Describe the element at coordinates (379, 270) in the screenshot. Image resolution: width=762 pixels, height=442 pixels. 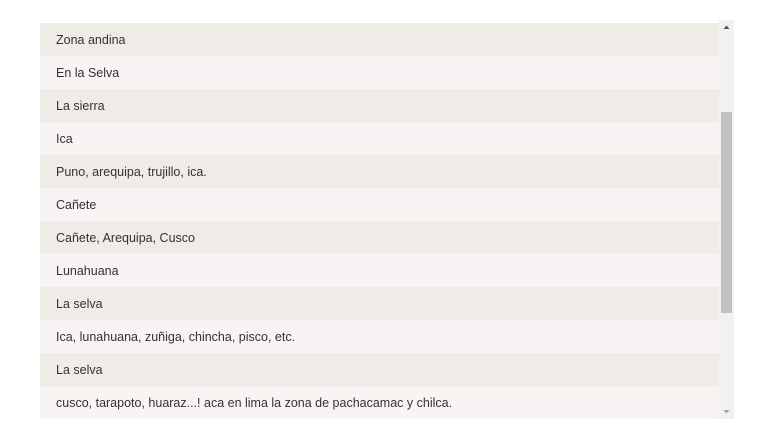
I see `list-item: Lunahuana` at that location.